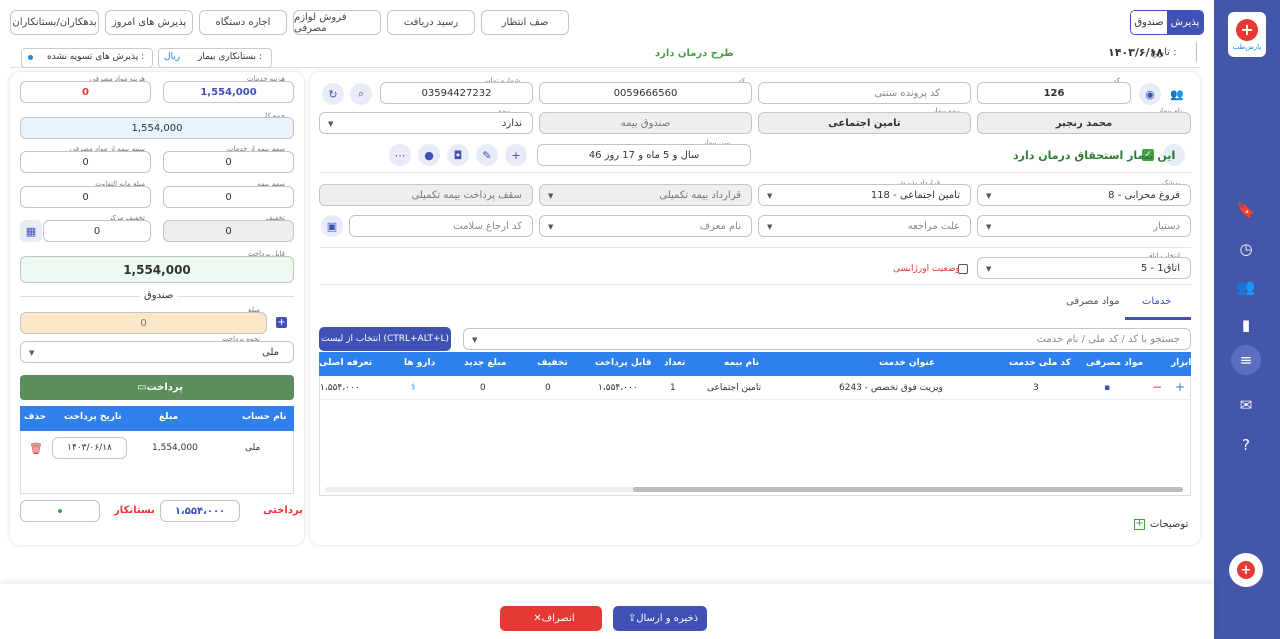 The width and height of the screenshot is (1280, 639). Describe the element at coordinates (142, 387) in the screenshot. I see `card-icon: ▭` at that location.